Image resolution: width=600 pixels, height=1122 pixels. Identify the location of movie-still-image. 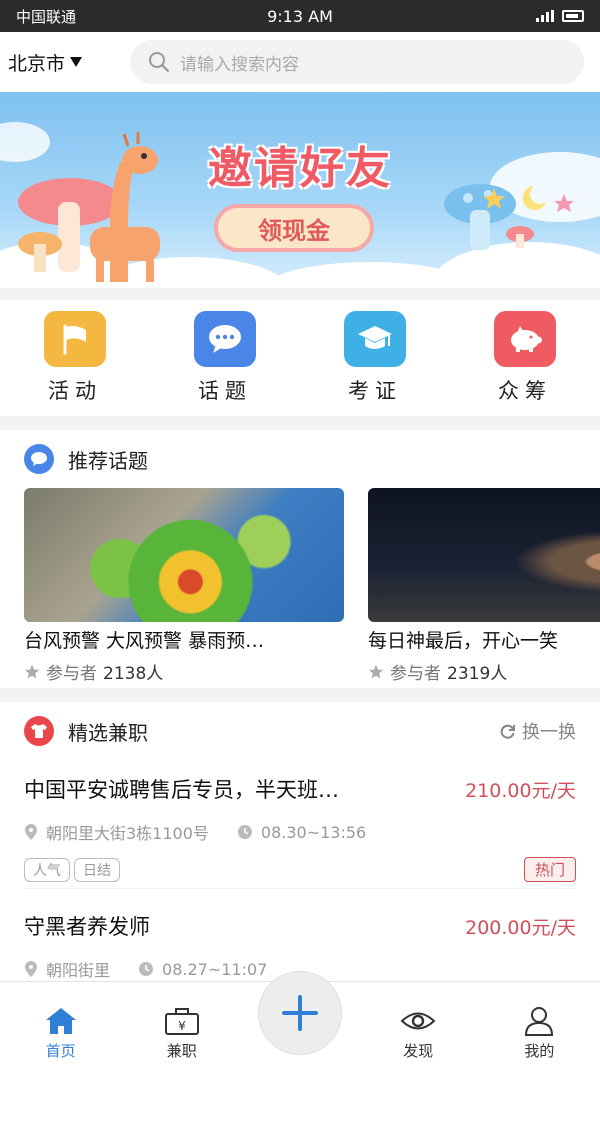
(484, 555).